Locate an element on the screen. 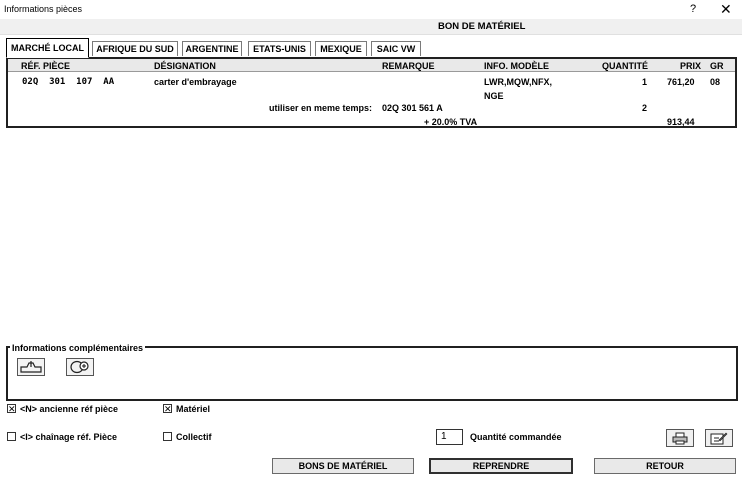 The width and height of the screenshot is (742, 480). header-band: BON DE MATÉRIEL is located at coordinates (371, 27).